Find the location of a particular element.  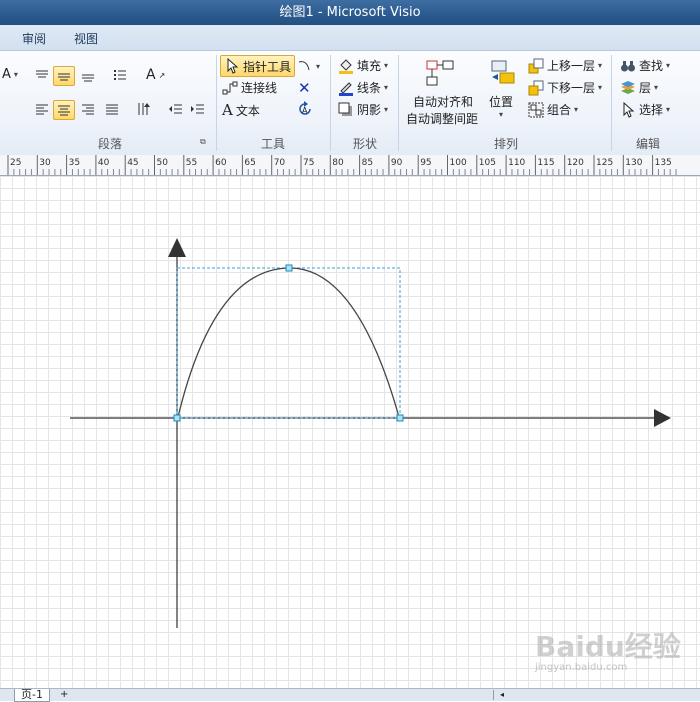

increase-indent-button is located at coordinates (198, 109).